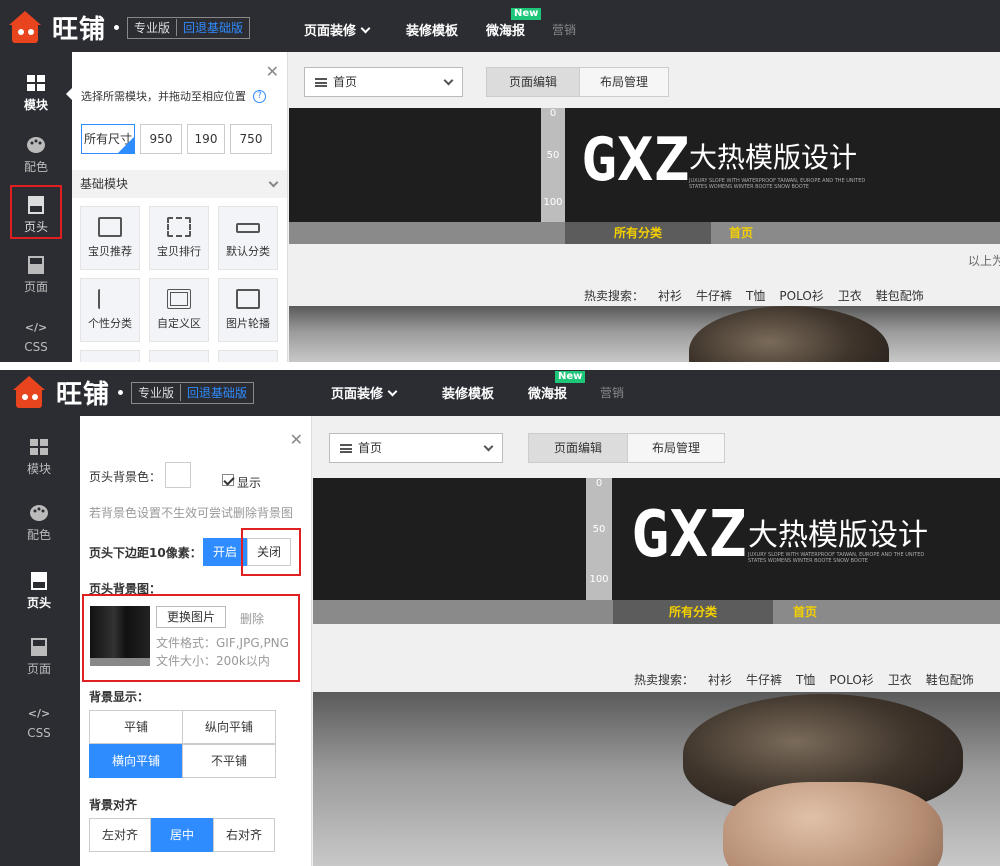 Image resolution: width=1000 pixels, height=866 pixels. Describe the element at coordinates (83, 395) in the screenshot. I see `brand-name: 旺铺` at that location.